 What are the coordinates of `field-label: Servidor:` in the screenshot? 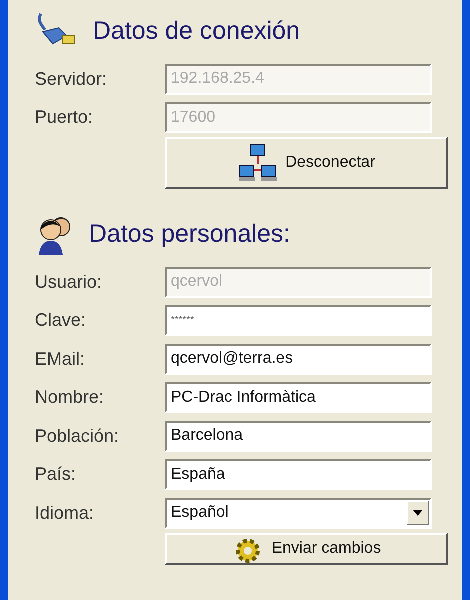 It's located at (71, 79).